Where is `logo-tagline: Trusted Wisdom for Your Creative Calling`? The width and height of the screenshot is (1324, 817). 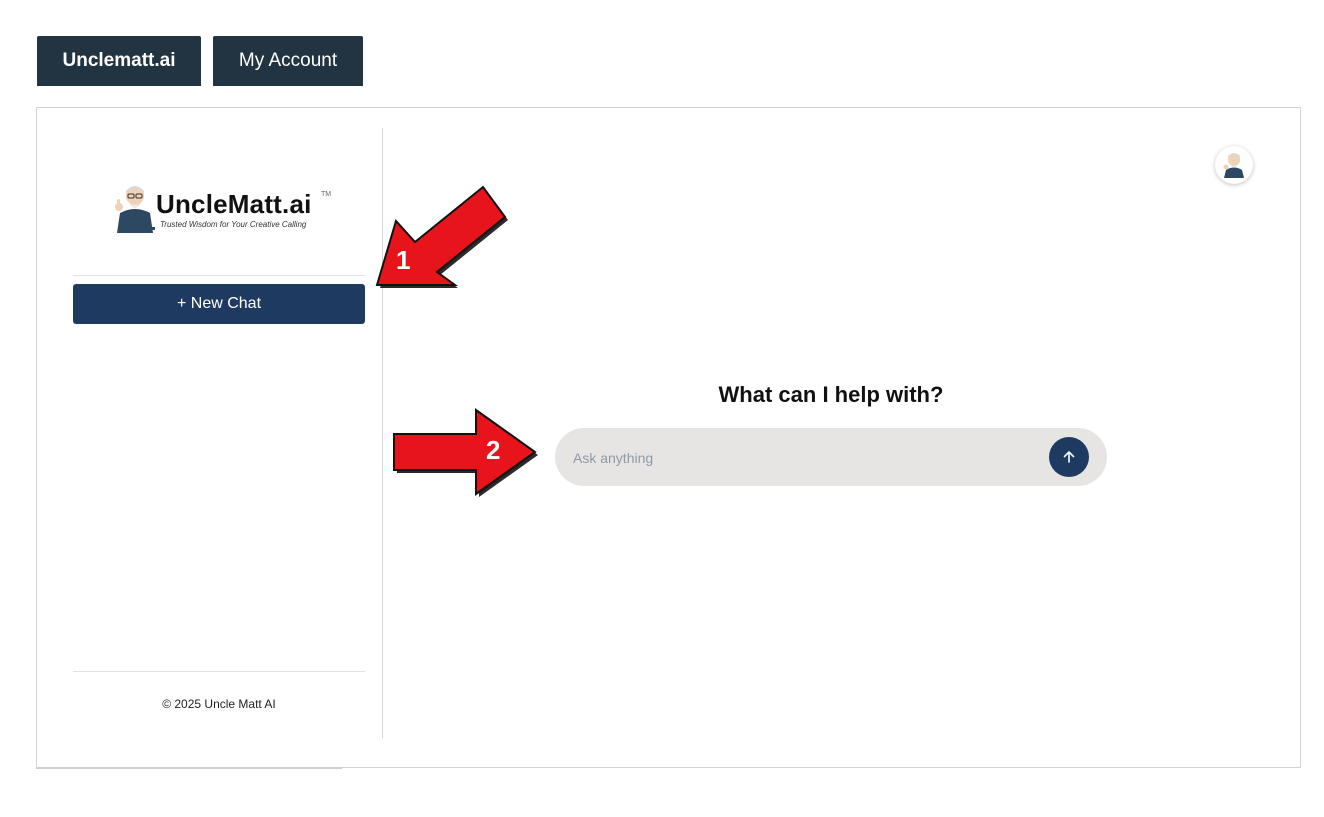
logo-tagline: Trusted Wisdom for Your Creative Calling is located at coordinates (233, 224).